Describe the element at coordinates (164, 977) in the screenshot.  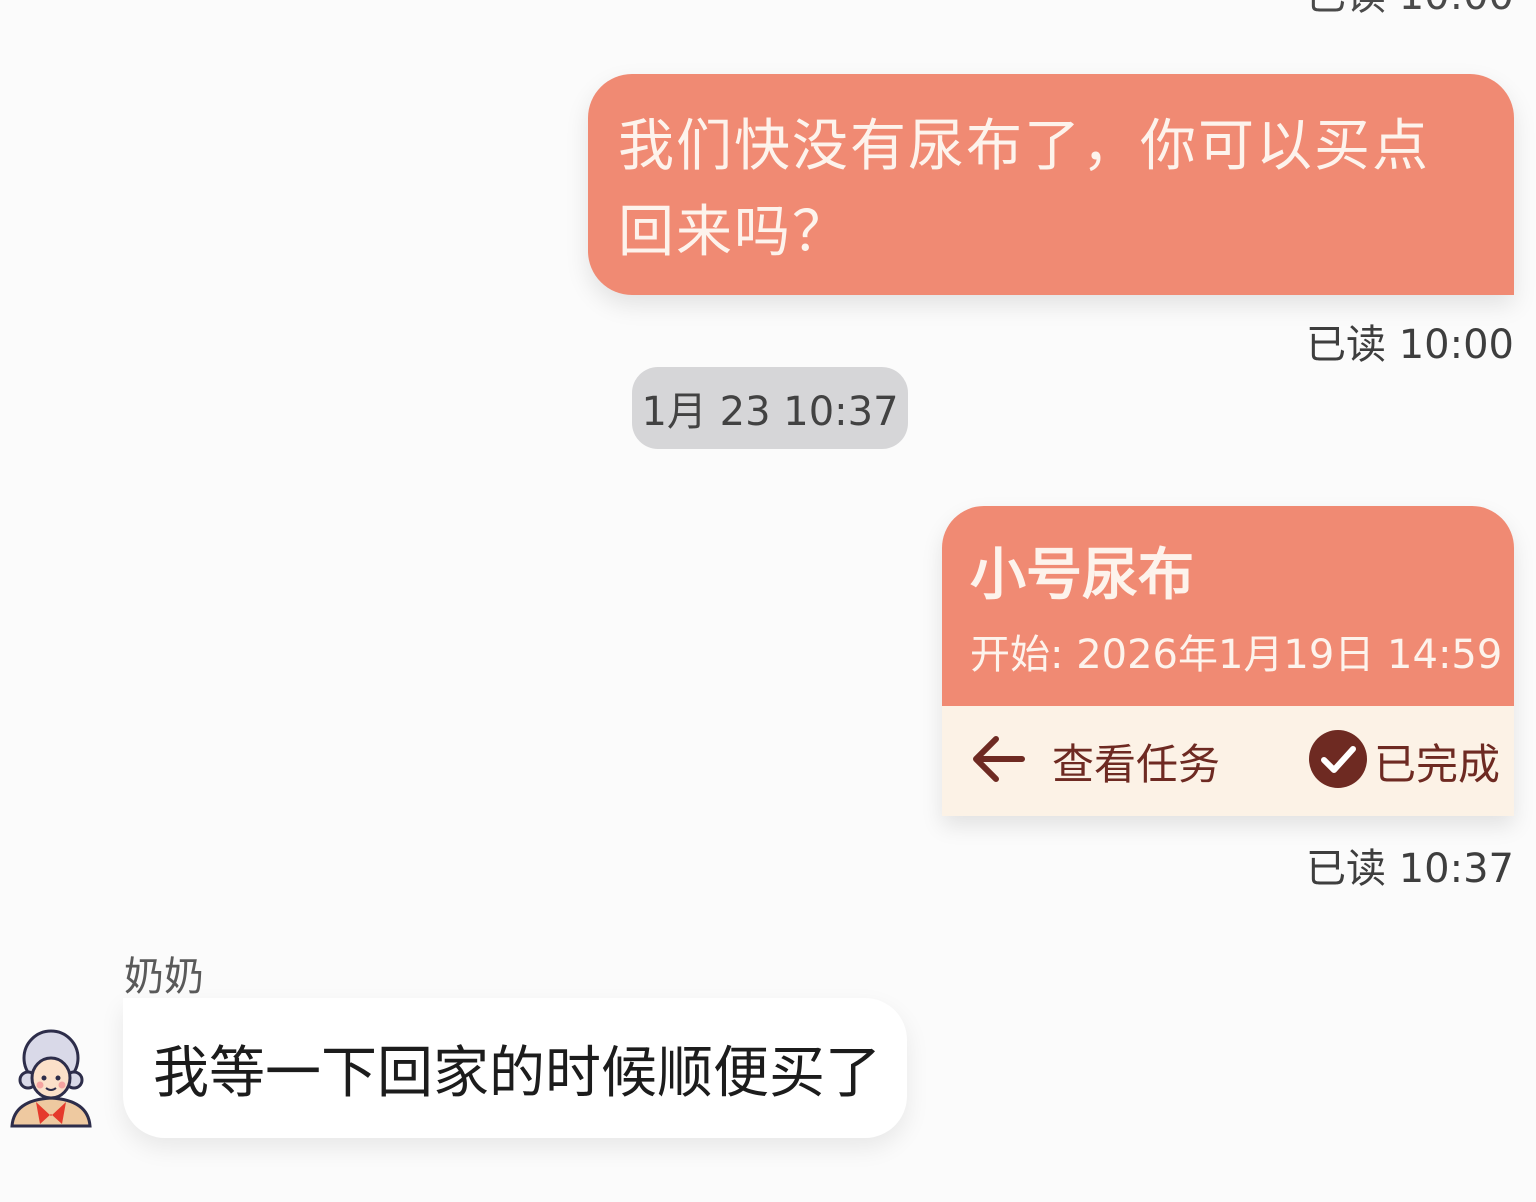
I see `sender-name: 奶奶` at that location.